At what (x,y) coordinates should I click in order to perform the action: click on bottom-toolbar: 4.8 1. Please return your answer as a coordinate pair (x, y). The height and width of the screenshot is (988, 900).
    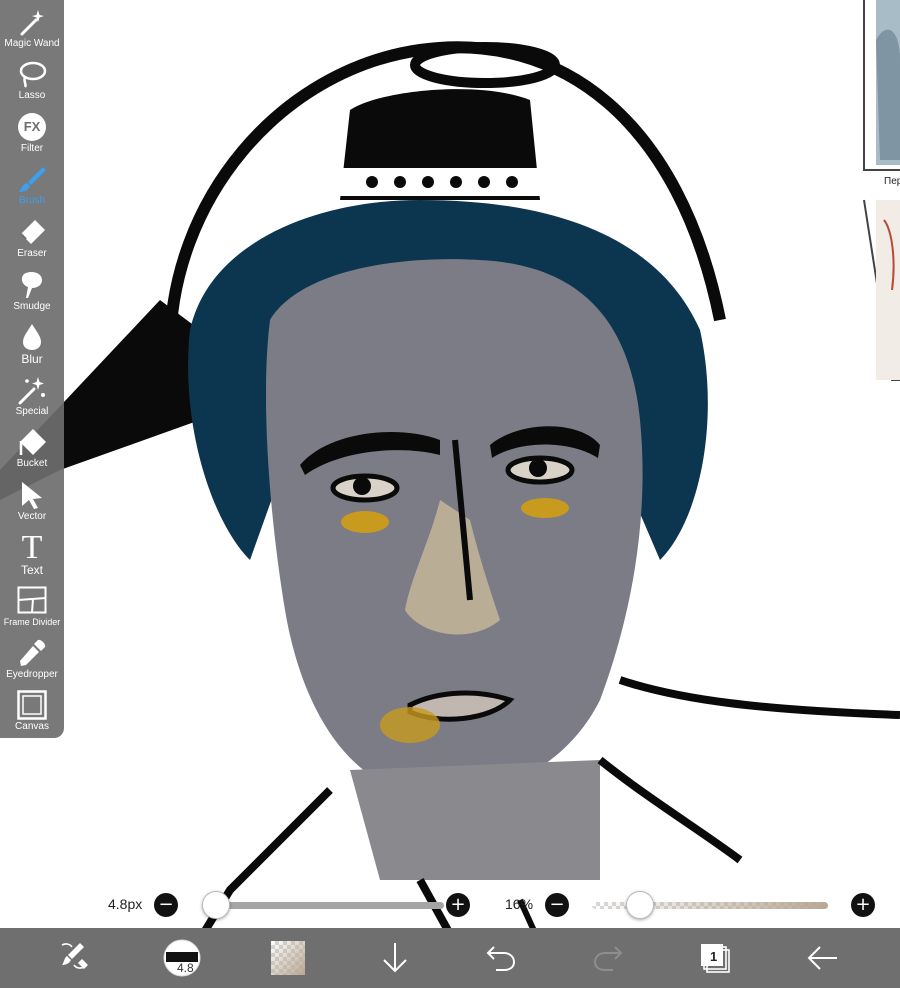
    Looking at the image, I should click on (450, 958).